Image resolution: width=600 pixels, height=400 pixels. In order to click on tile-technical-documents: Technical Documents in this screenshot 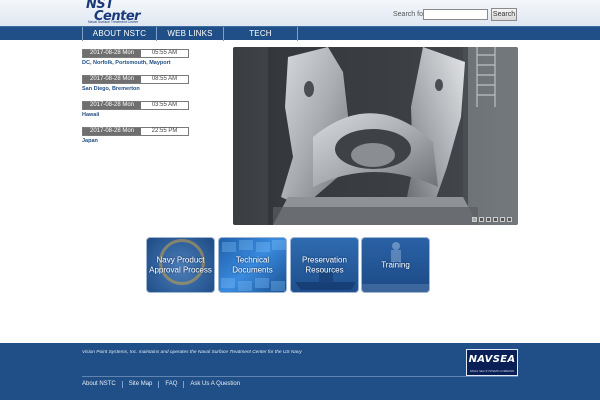, I will do `click(252, 265)`.